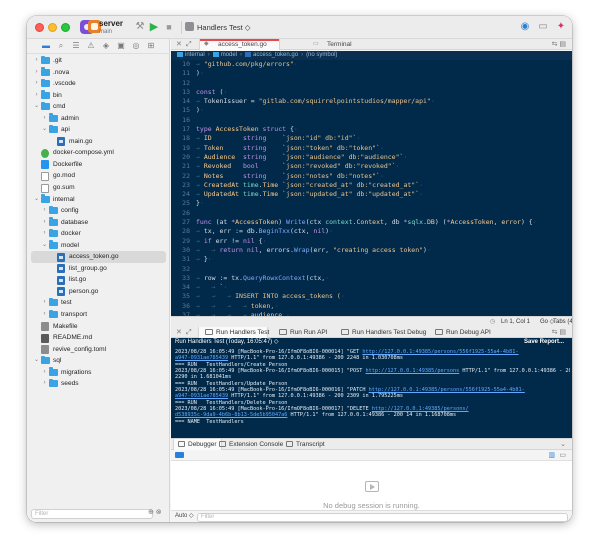  What do you see at coordinates (98, 61) in the screenshot?
I see `folder-item: › .git` at bounding box center [98, 61].